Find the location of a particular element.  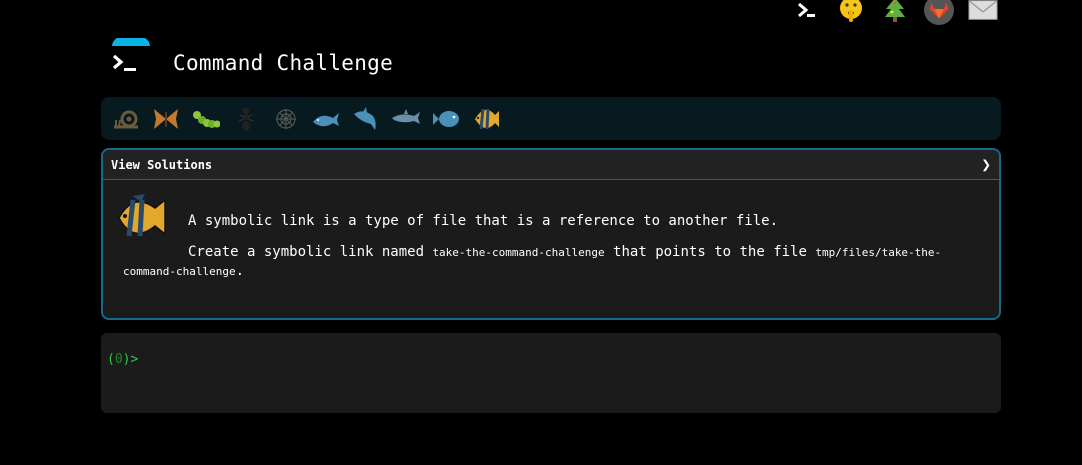

level-dolphin-icon is located at coordinates (406, 119).